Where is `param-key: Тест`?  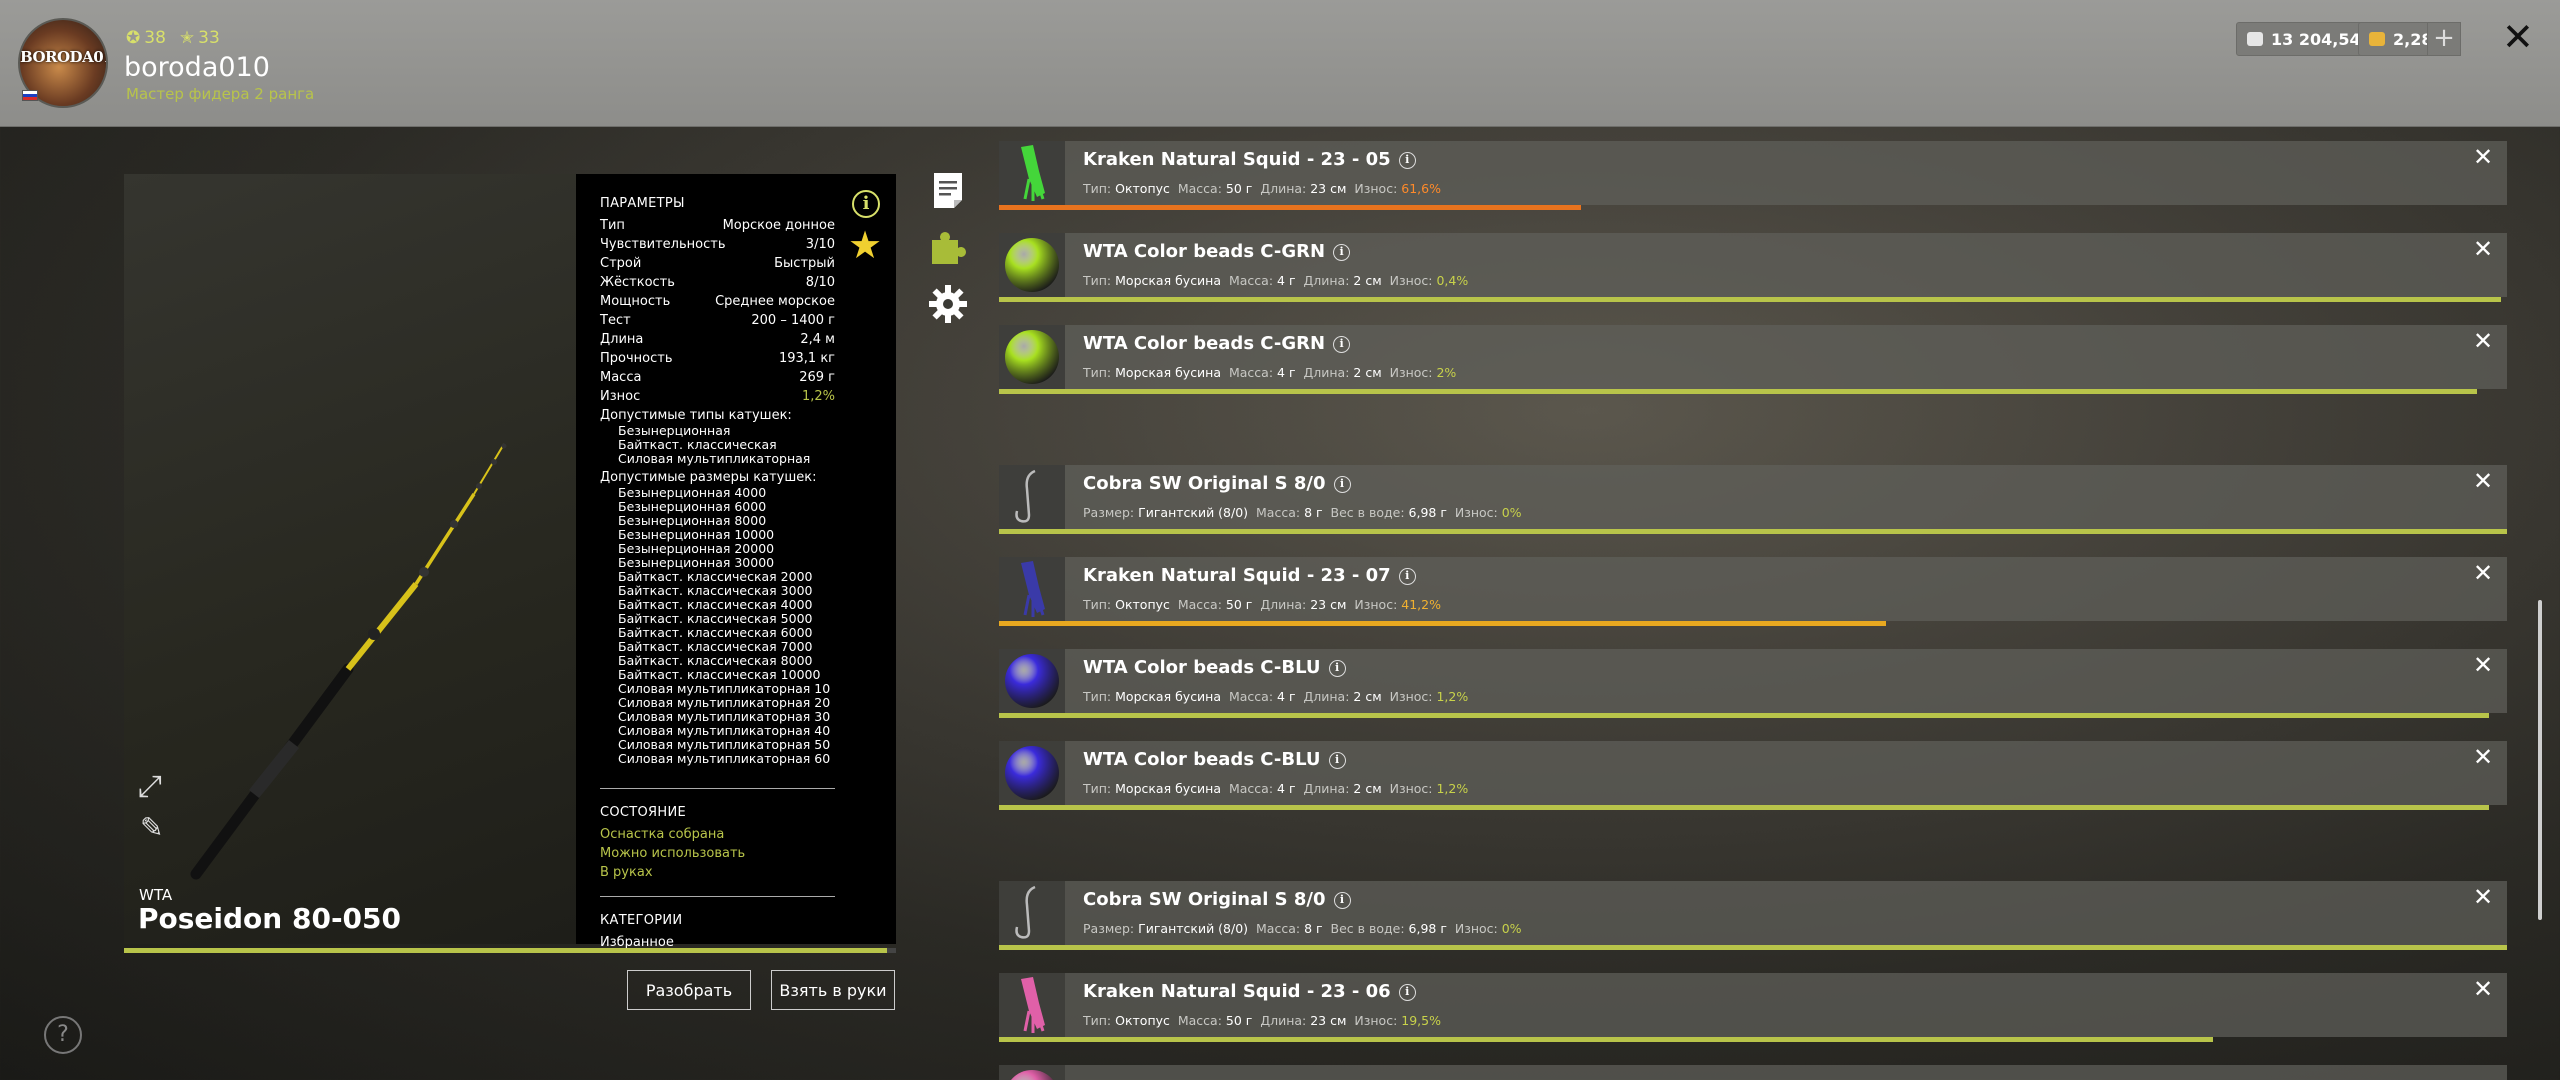 param-key: Тест is located at coordinates (615, 320).